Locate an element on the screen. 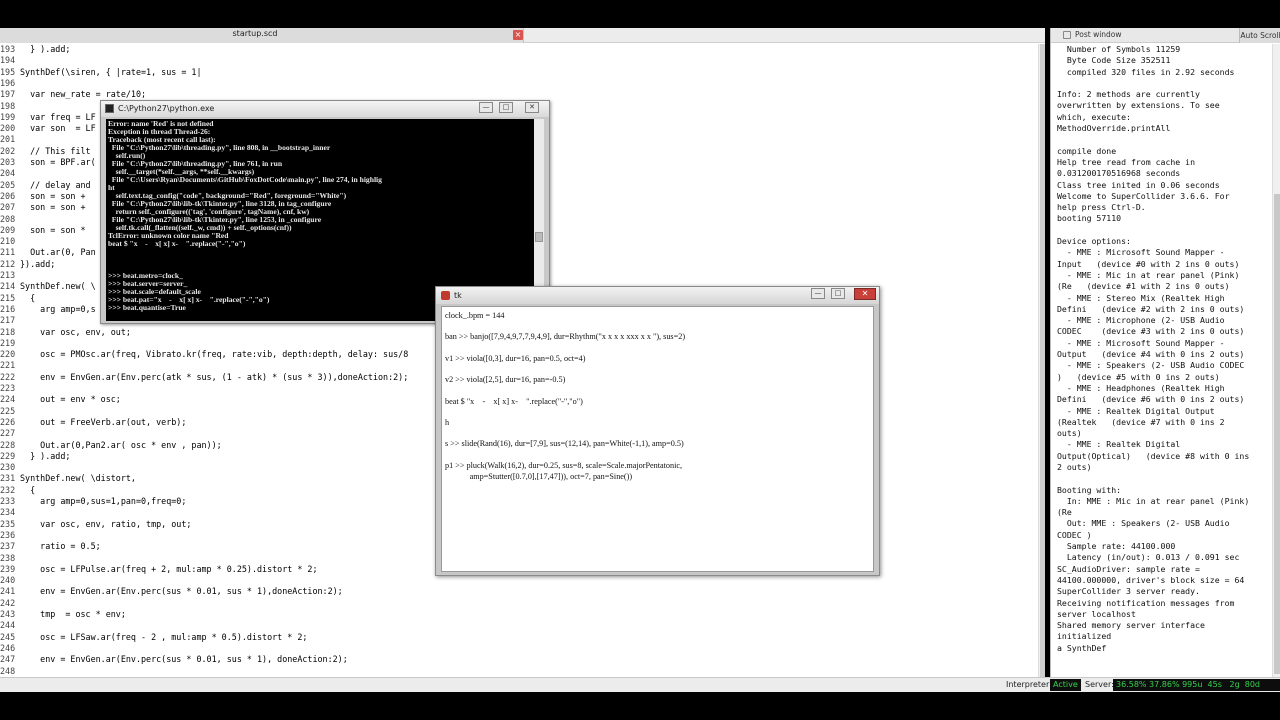 This screenshot has height=720, width=1280. code-line: 238 is located at coordinates (10, 558).